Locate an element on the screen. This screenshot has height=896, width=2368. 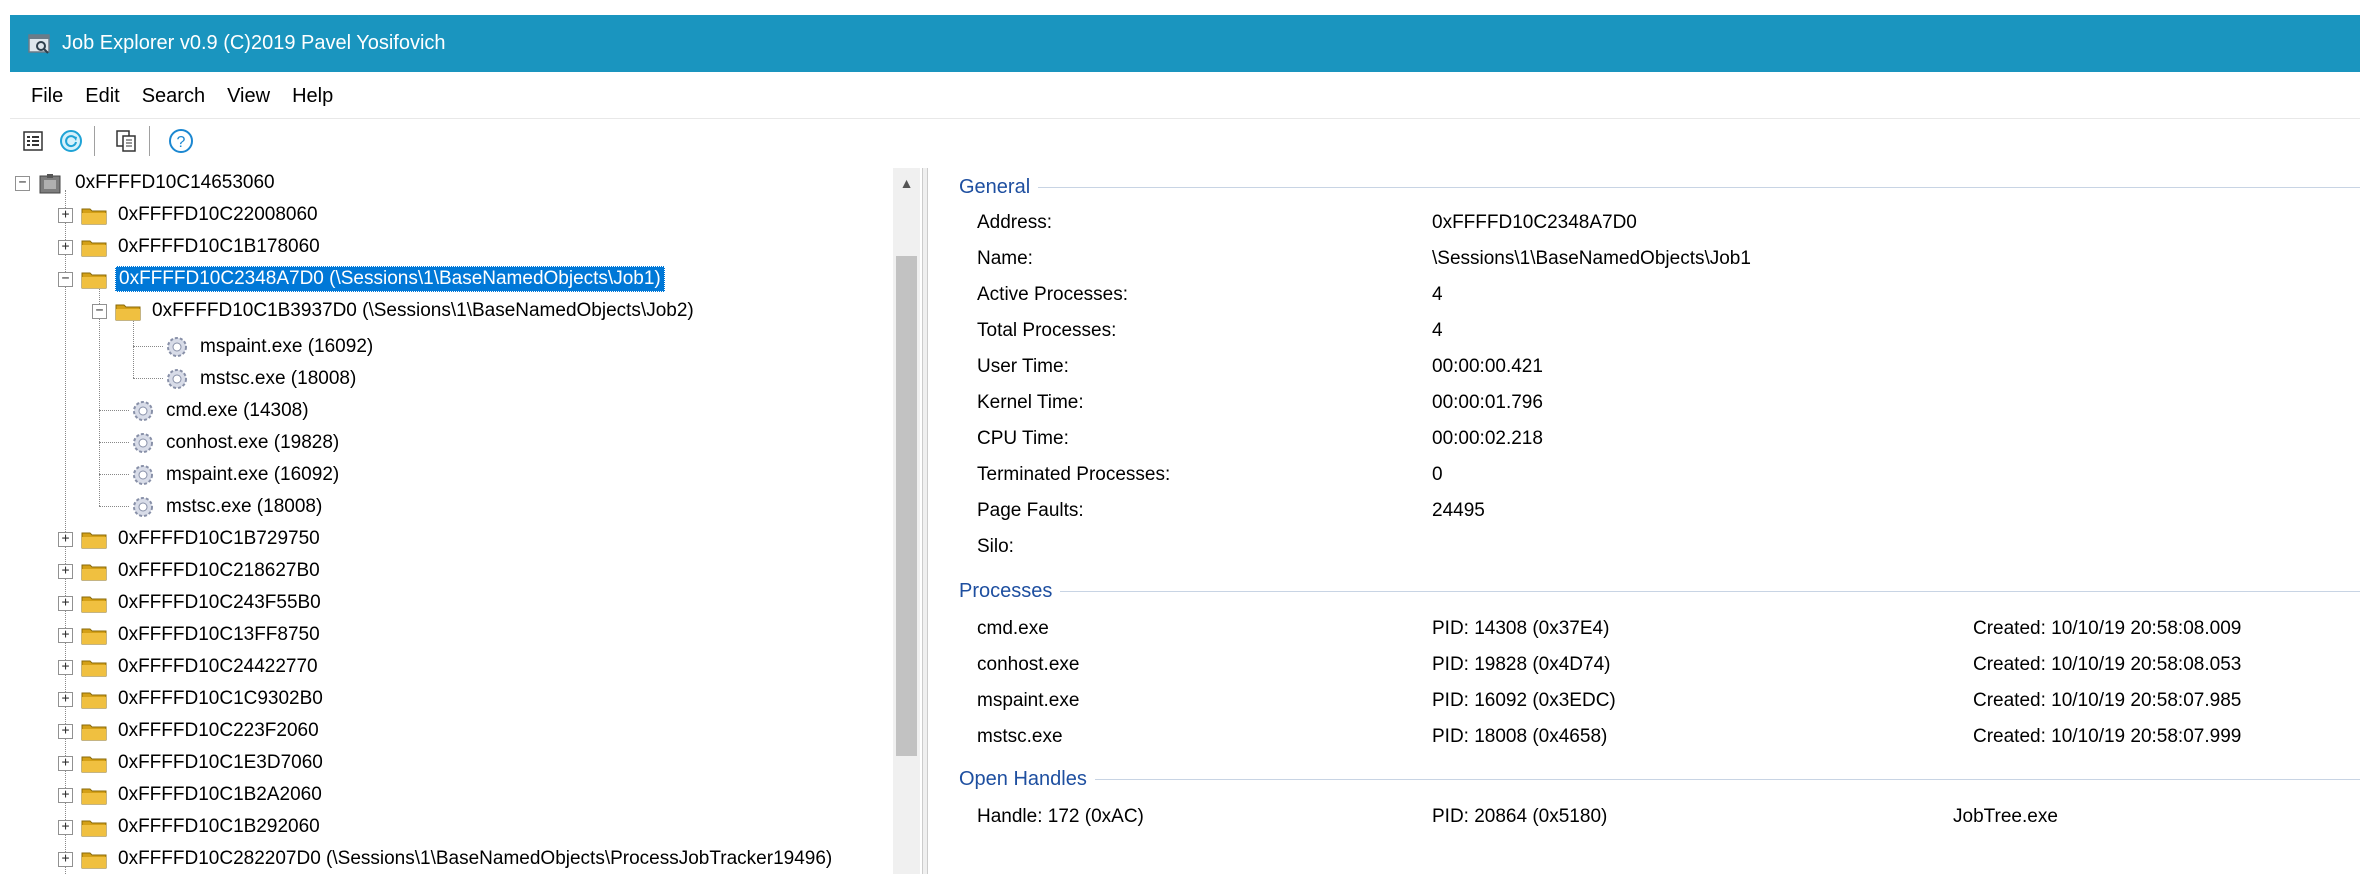
prop-label: Page Faults: is located at coordinates (1030, 510).